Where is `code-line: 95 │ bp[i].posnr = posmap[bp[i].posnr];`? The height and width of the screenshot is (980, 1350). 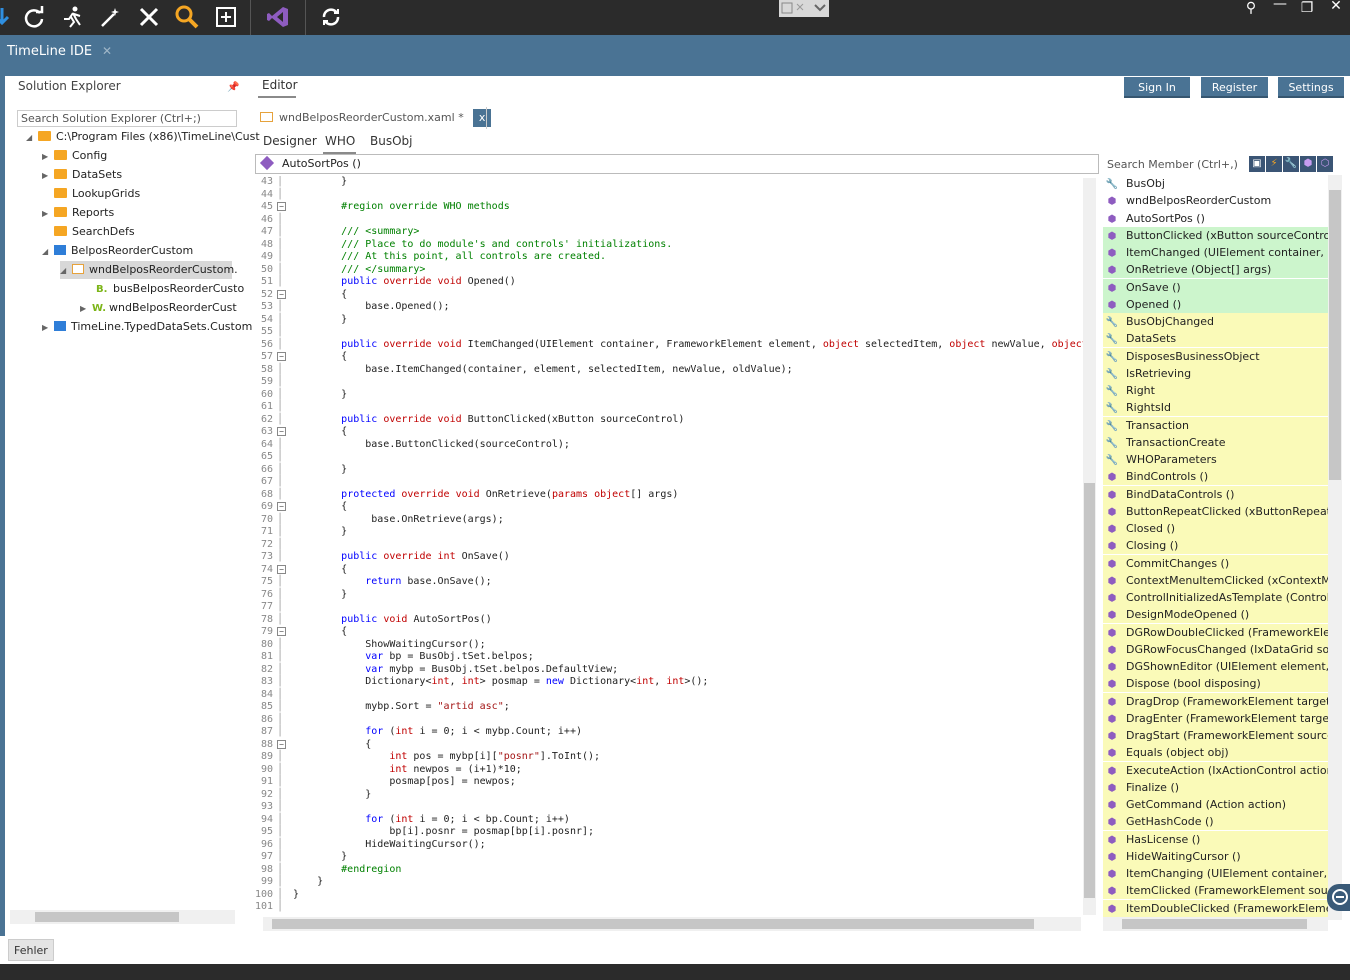
code-line: 95 │ bp[i].posnr = posmap[bp[i].posnr]; is located at coordinates (424, 832).